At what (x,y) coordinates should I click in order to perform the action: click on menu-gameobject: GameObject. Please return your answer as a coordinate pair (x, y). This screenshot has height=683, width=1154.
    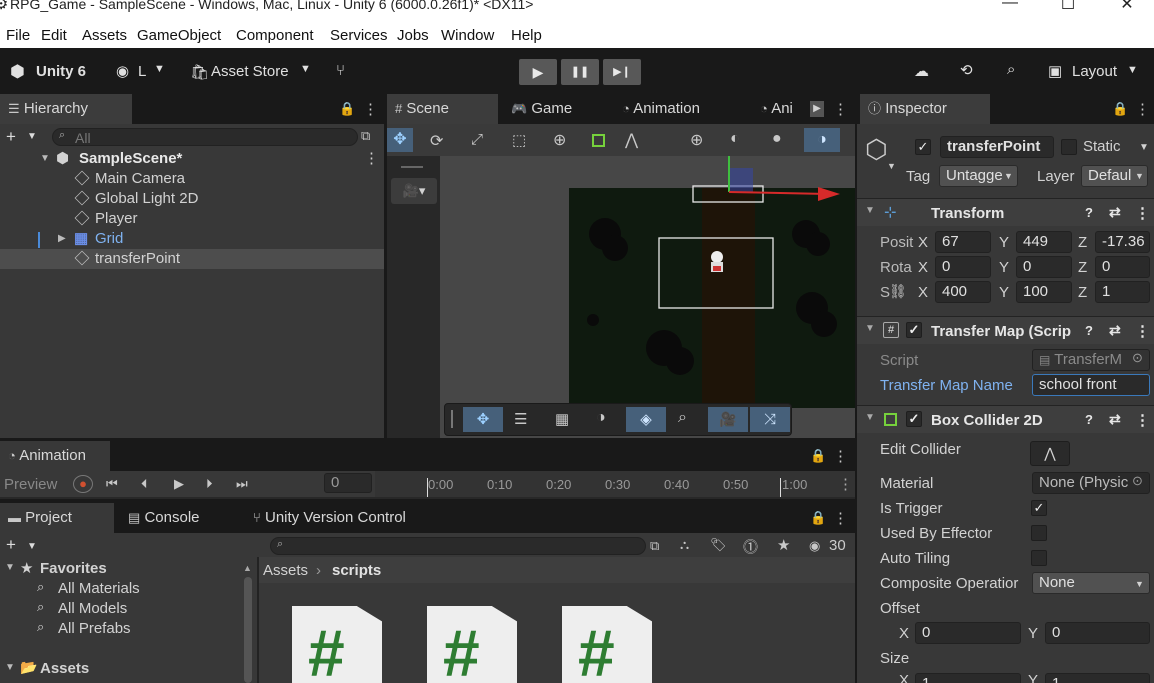
    Looking at the image, I should click on (179, 35).